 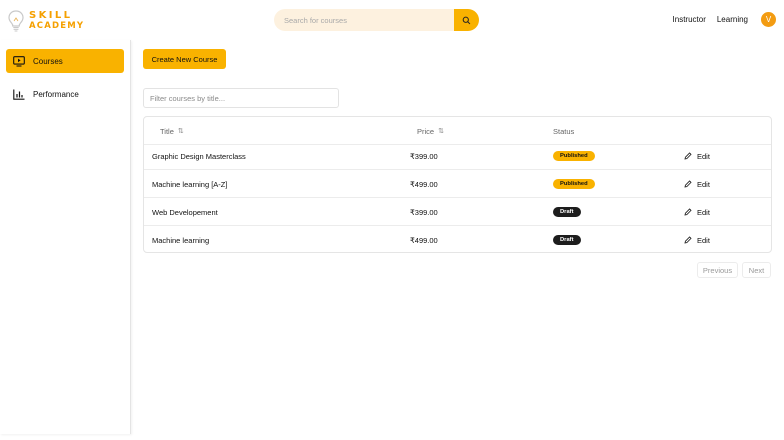 I want to click on table-header-row: Title ⇅ Price ⇅ Status, so click(x=457, y=131).